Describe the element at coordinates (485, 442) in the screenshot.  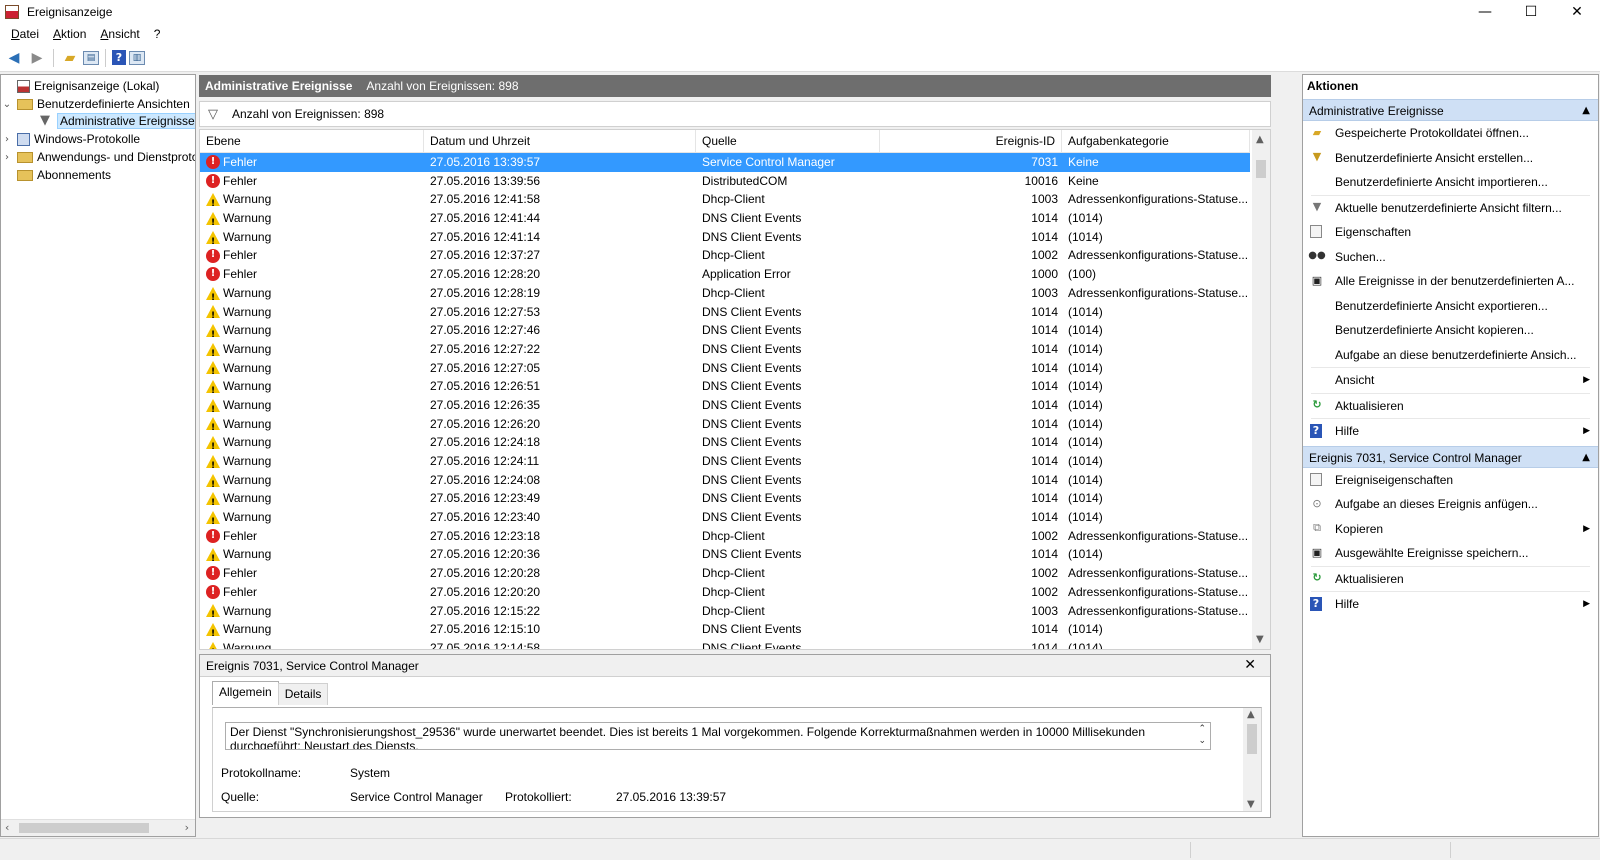
I see `cell-date: 27.05.2016 12:24:18` at that location.